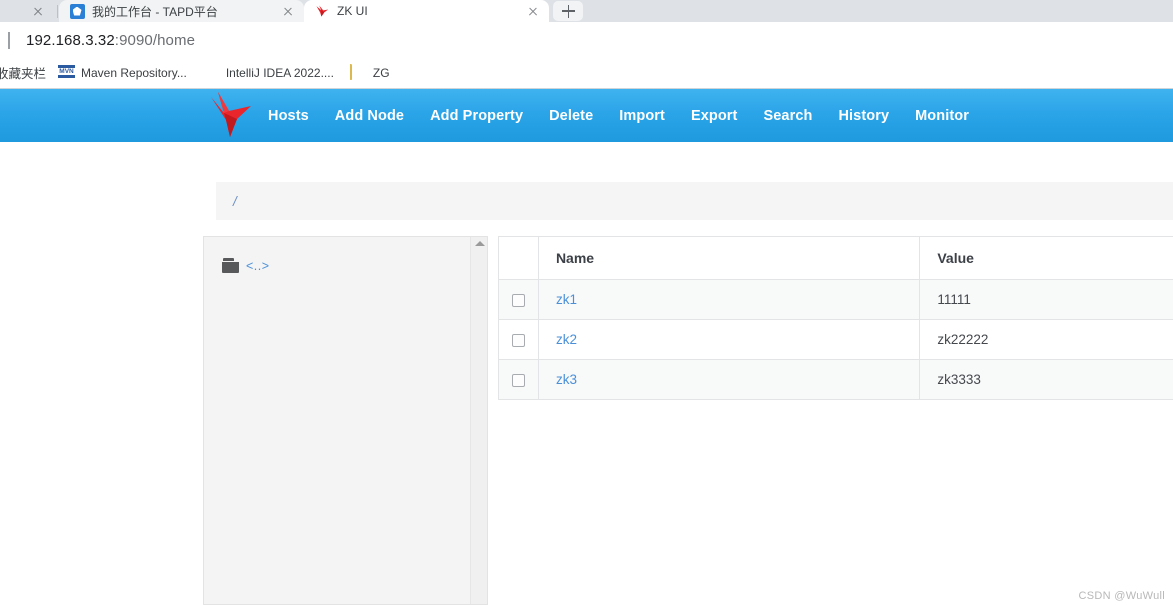 Image resolution: width=1173 pixels, height=605 pixels. Describe the element at coordinates (1046, 379) in the screenshot. I see `row-value-cell: zk3333` at that location.